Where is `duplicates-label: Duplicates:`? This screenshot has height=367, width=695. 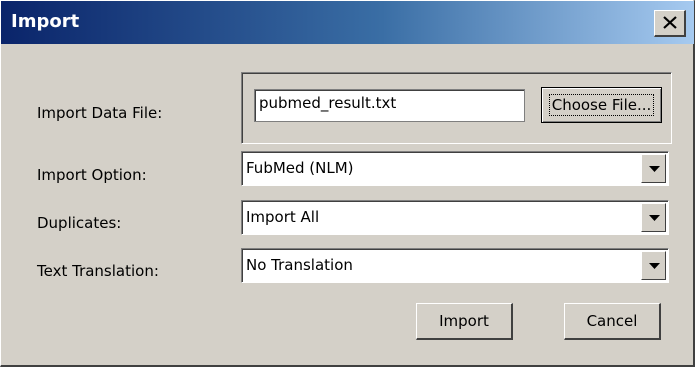
duplicates-label: Duplicates: is located at coordinates (79, 223).